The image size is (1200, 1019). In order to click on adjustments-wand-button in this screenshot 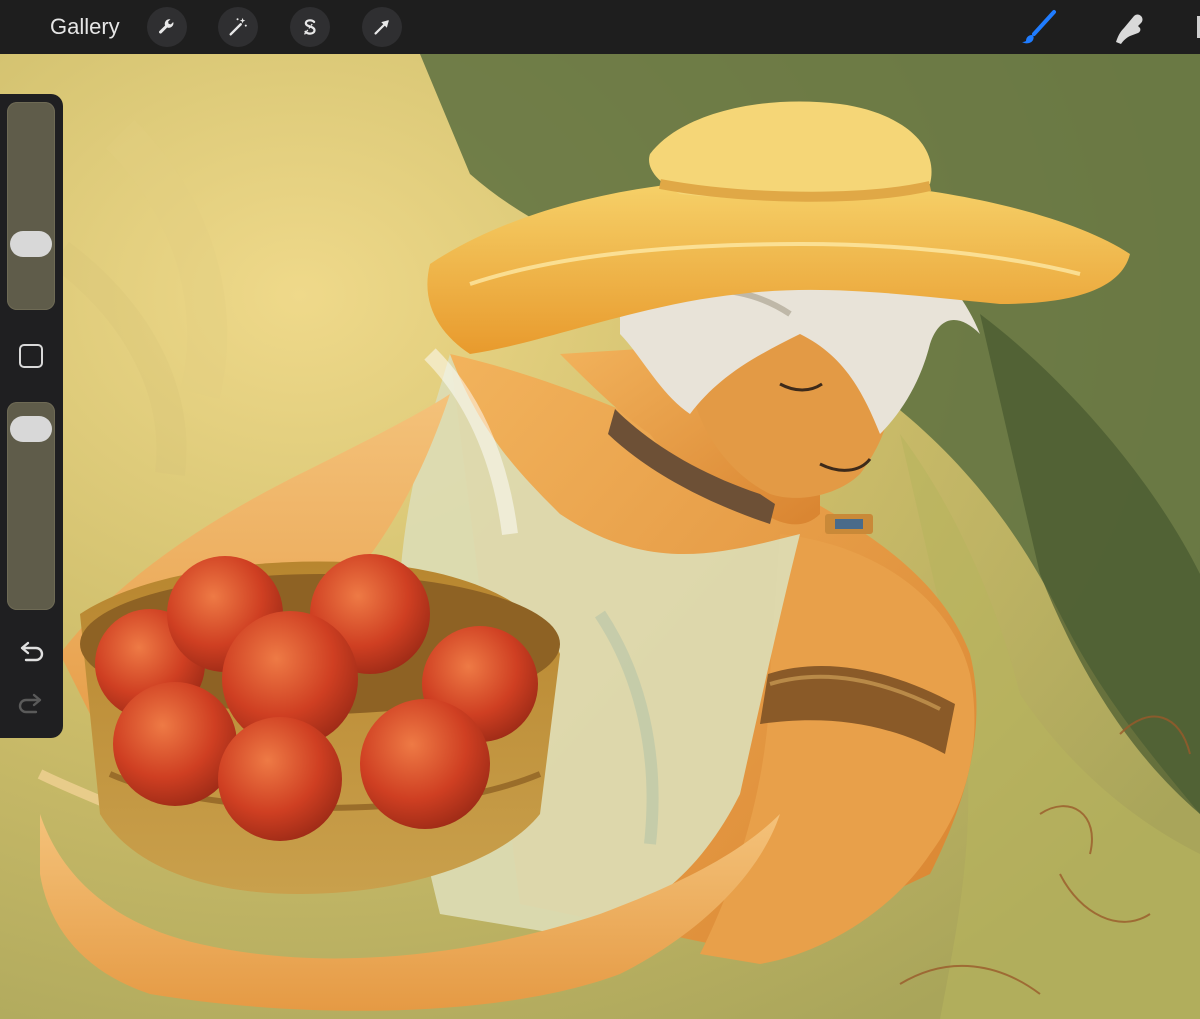, I will do `click(238, 27)`.